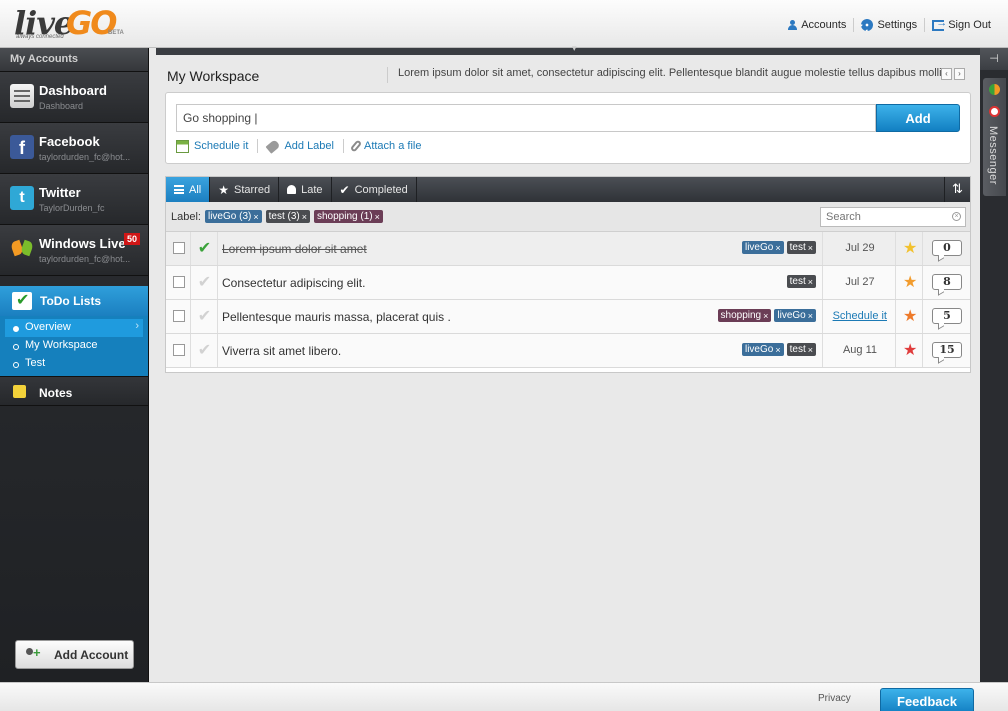  I want to click on task-options: Schedule it Add Label Attach a file, so click(298, 146).